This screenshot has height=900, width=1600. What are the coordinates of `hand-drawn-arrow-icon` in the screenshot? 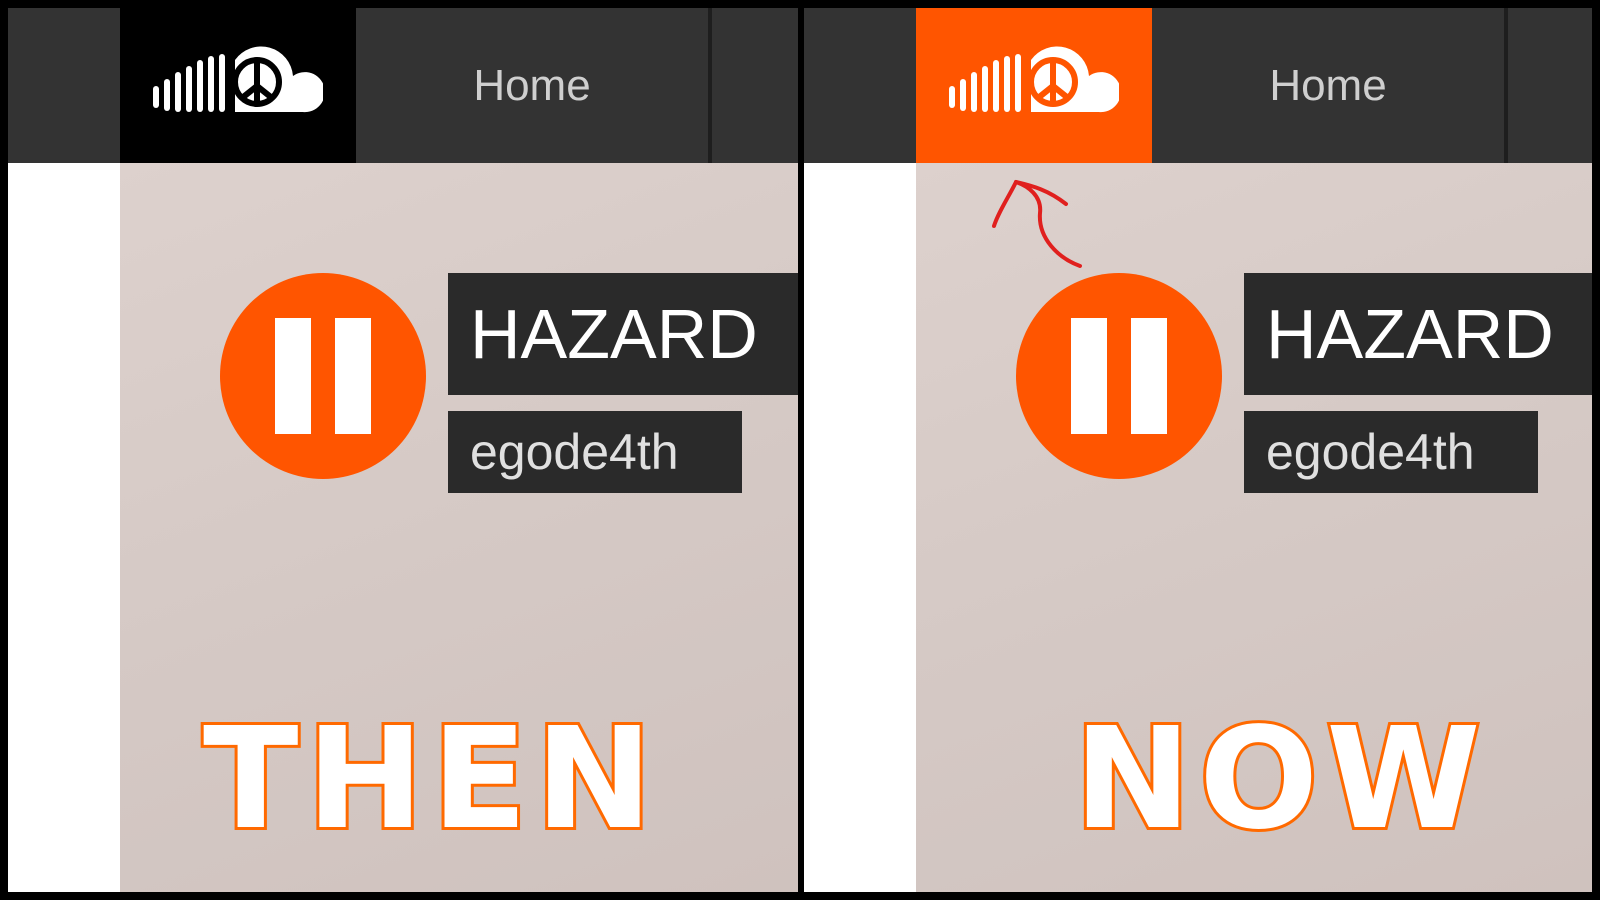 It's located at (1037, 224).